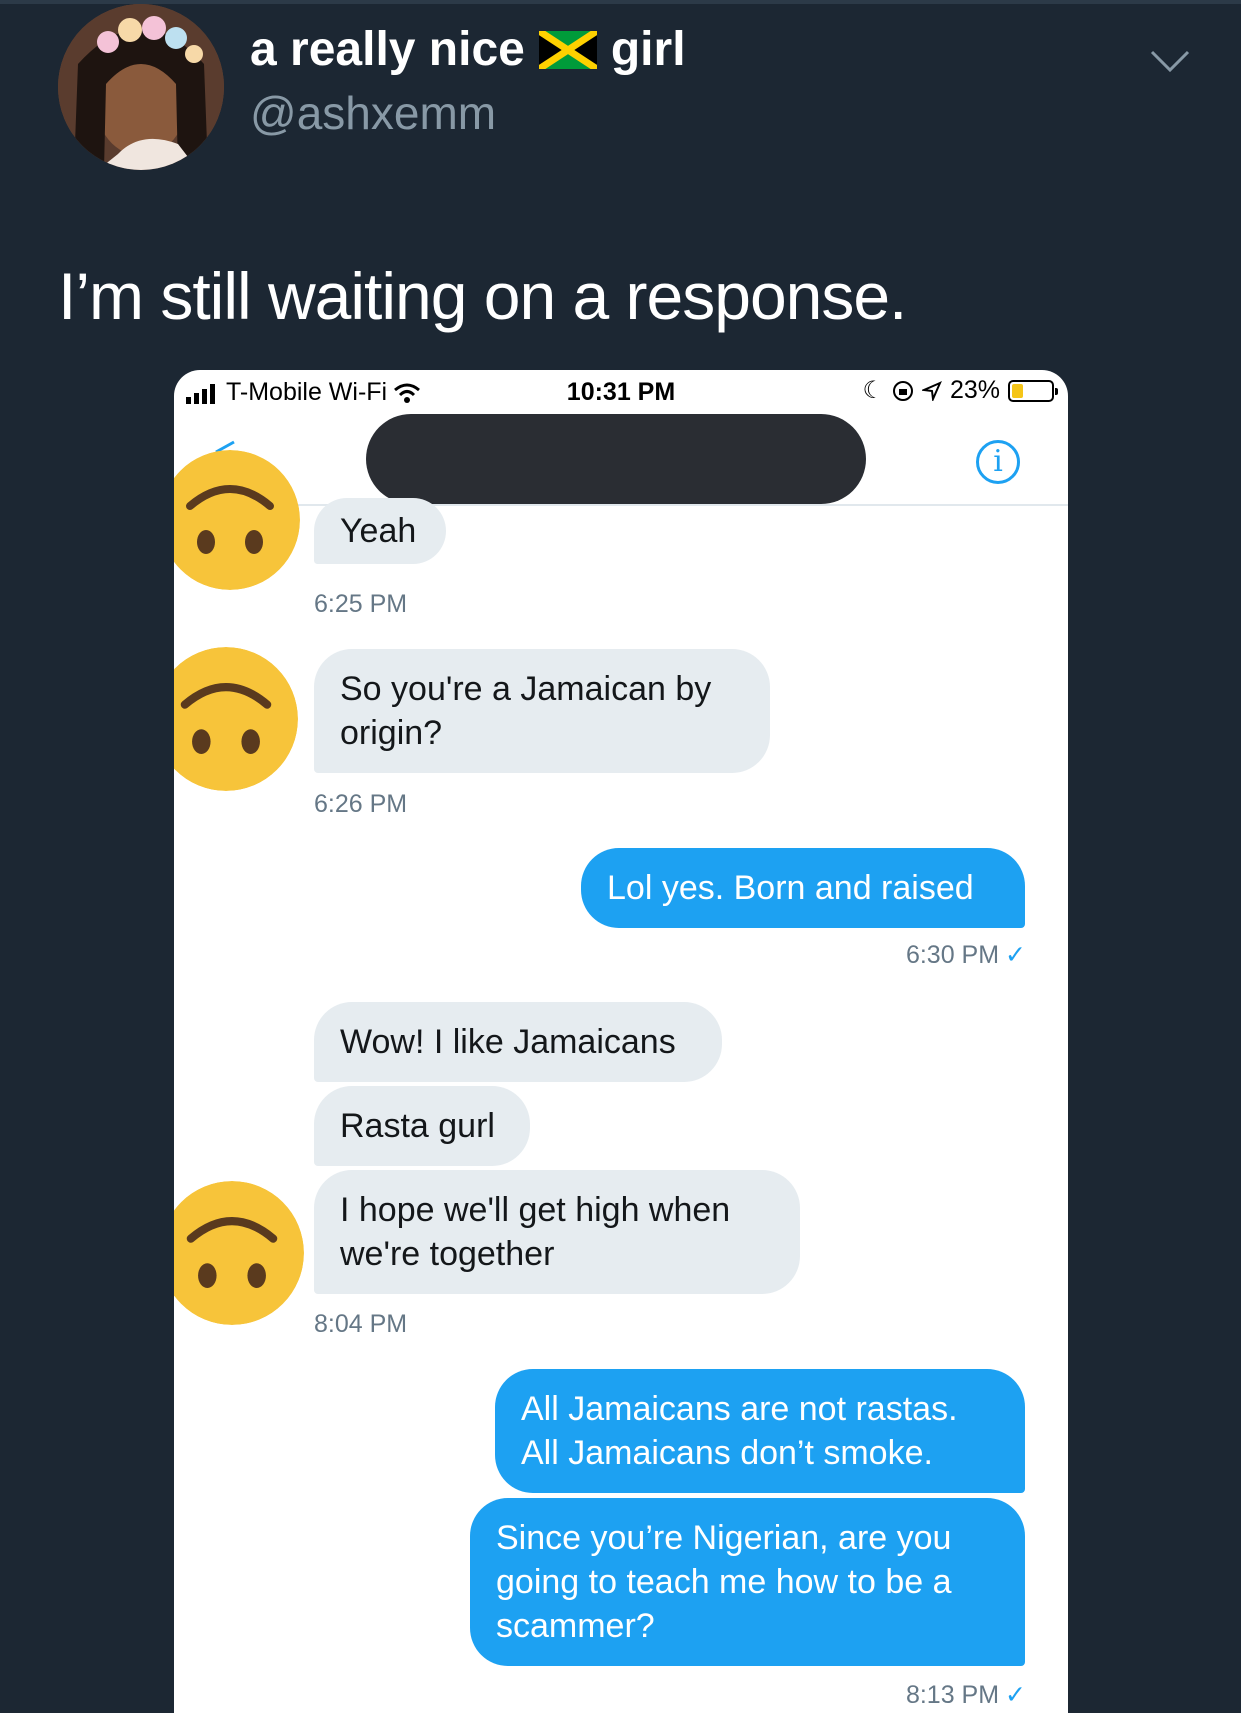 This screenshot has width=1241, height=1713. Describe the element at coordinates (422, 1126) in the screenshot. I see `message-bubble-received: Rasta gurl` at that location.